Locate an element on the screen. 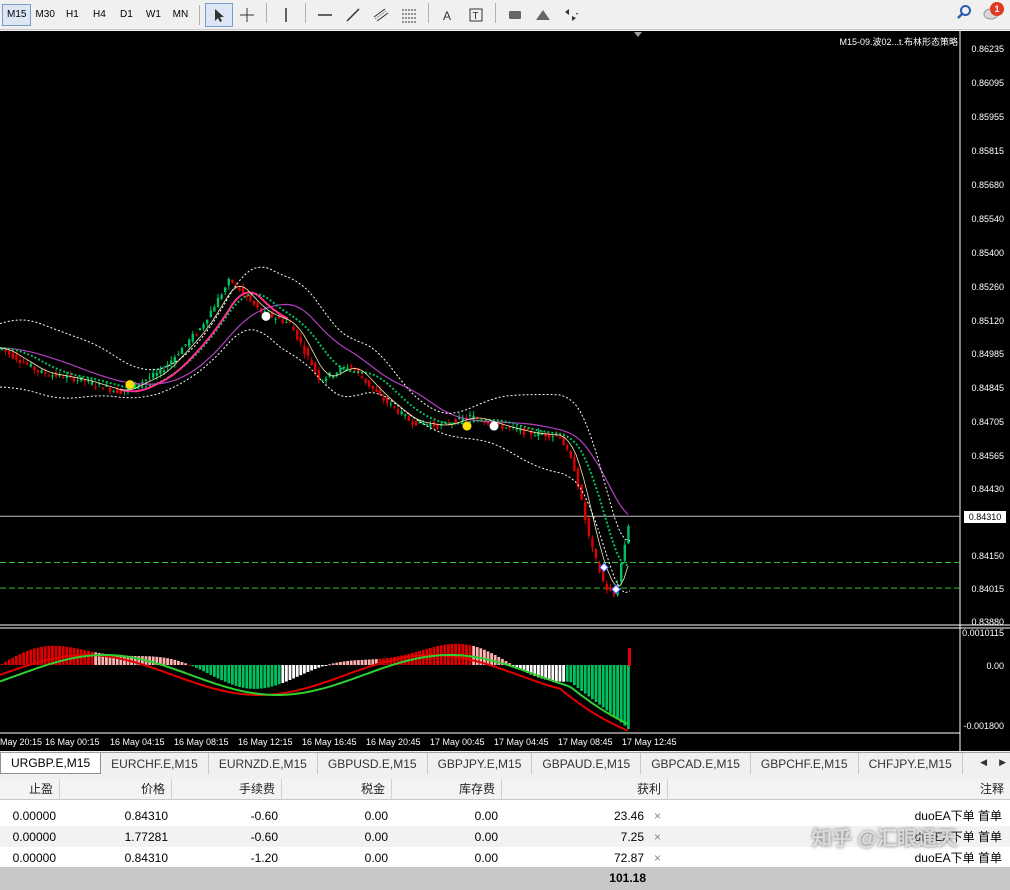 The height and width of the screenshot is (890, 1010). time-tick-label: 17 May 12:45 is located at coordinates (649, 742).